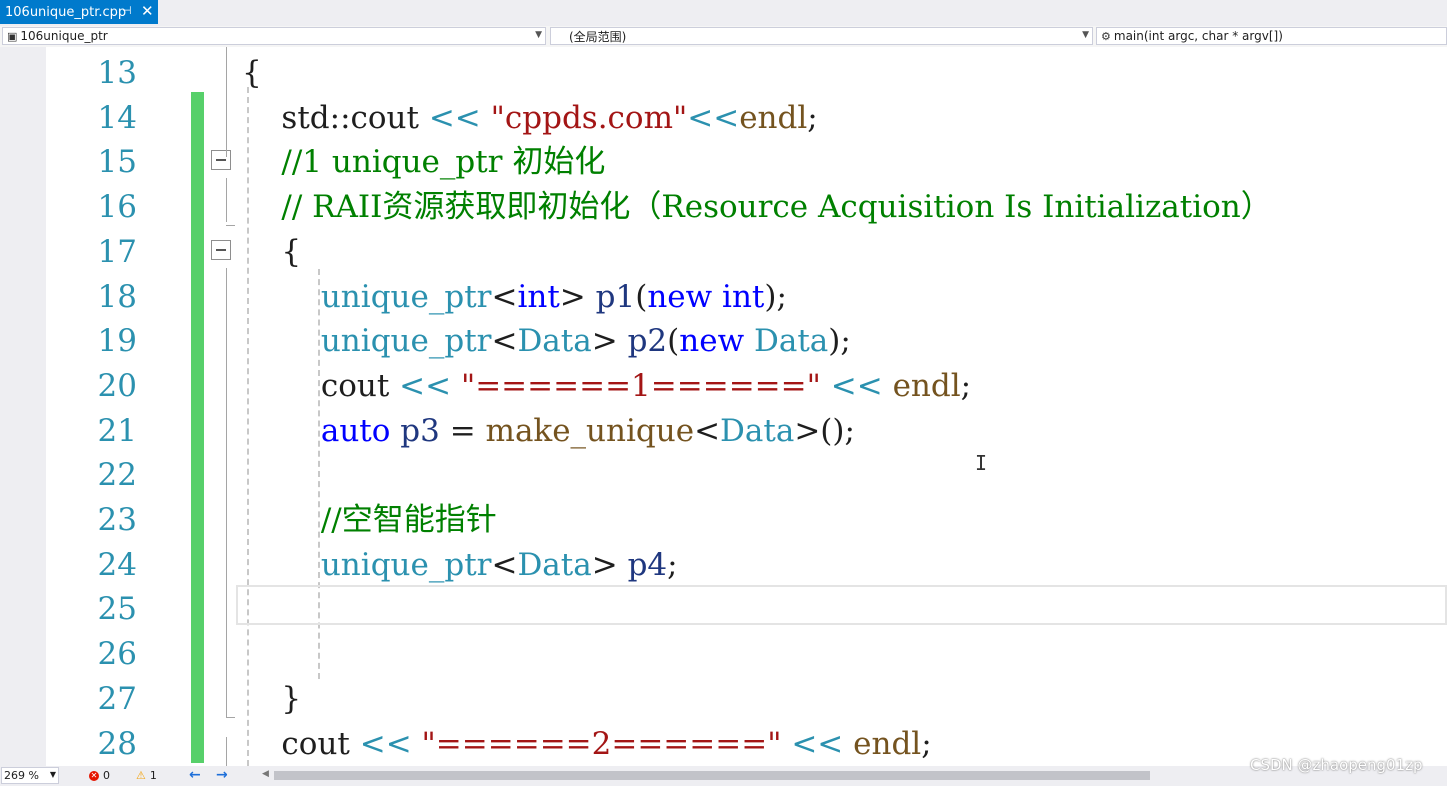  Describe the element at coordinates (462, 430) in the screenshot. I see `code-token: =` at that location.